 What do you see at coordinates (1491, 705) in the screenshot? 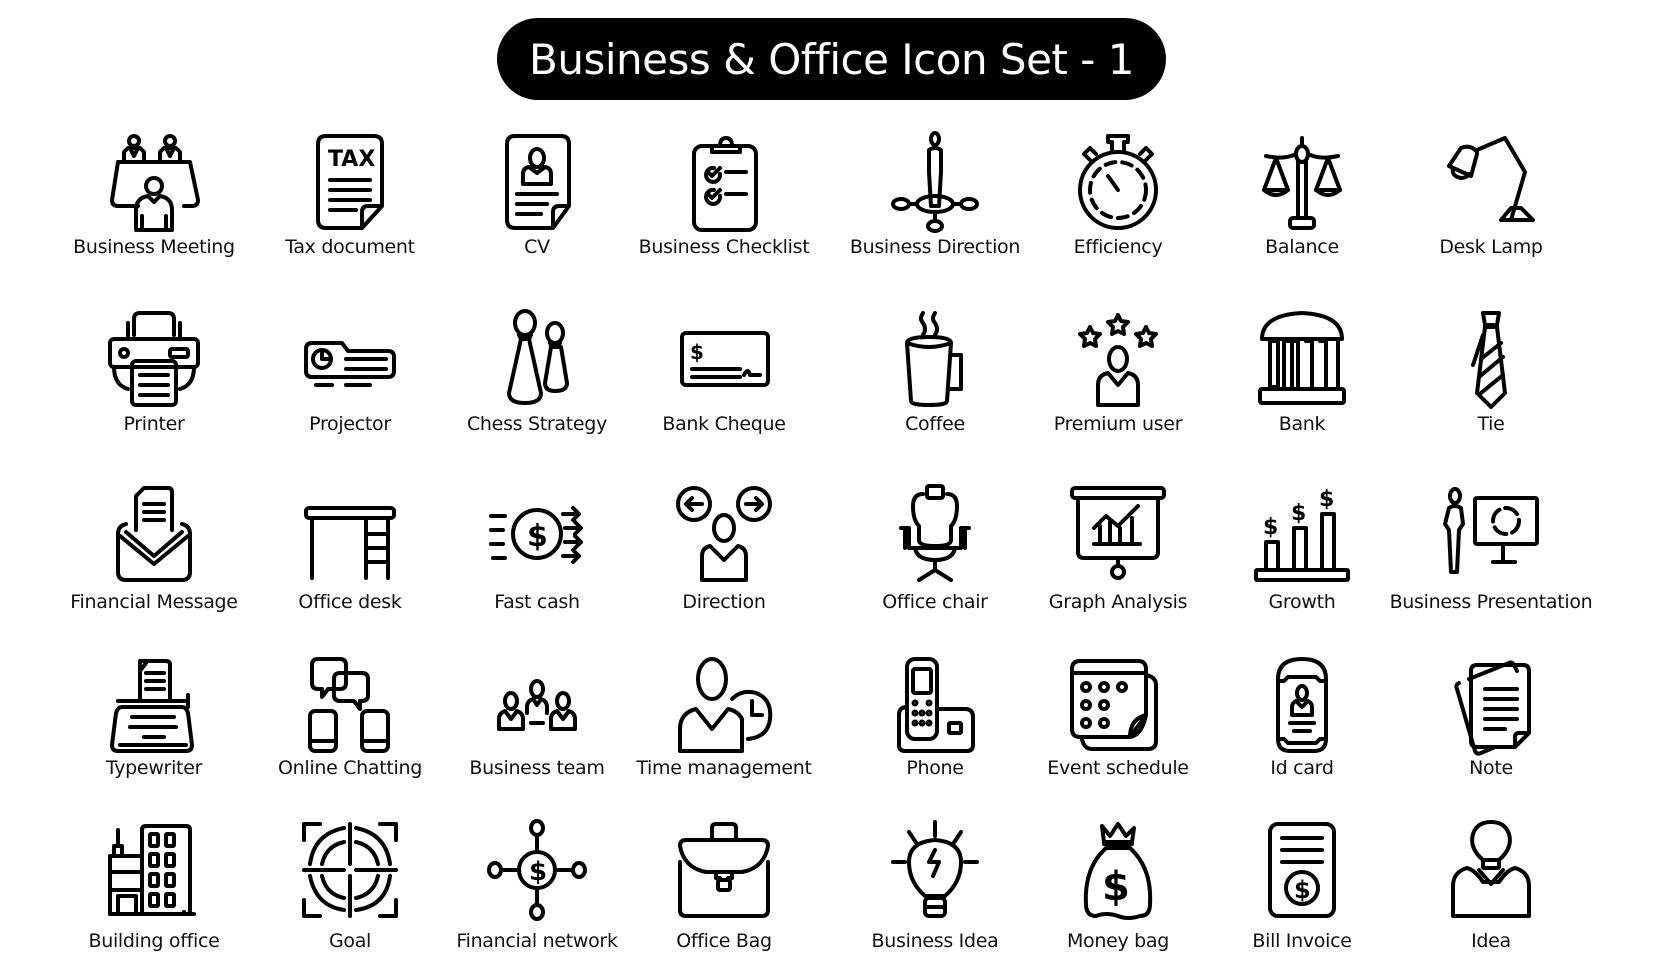
I see `note-icon` at bounding box center [1491, 705].